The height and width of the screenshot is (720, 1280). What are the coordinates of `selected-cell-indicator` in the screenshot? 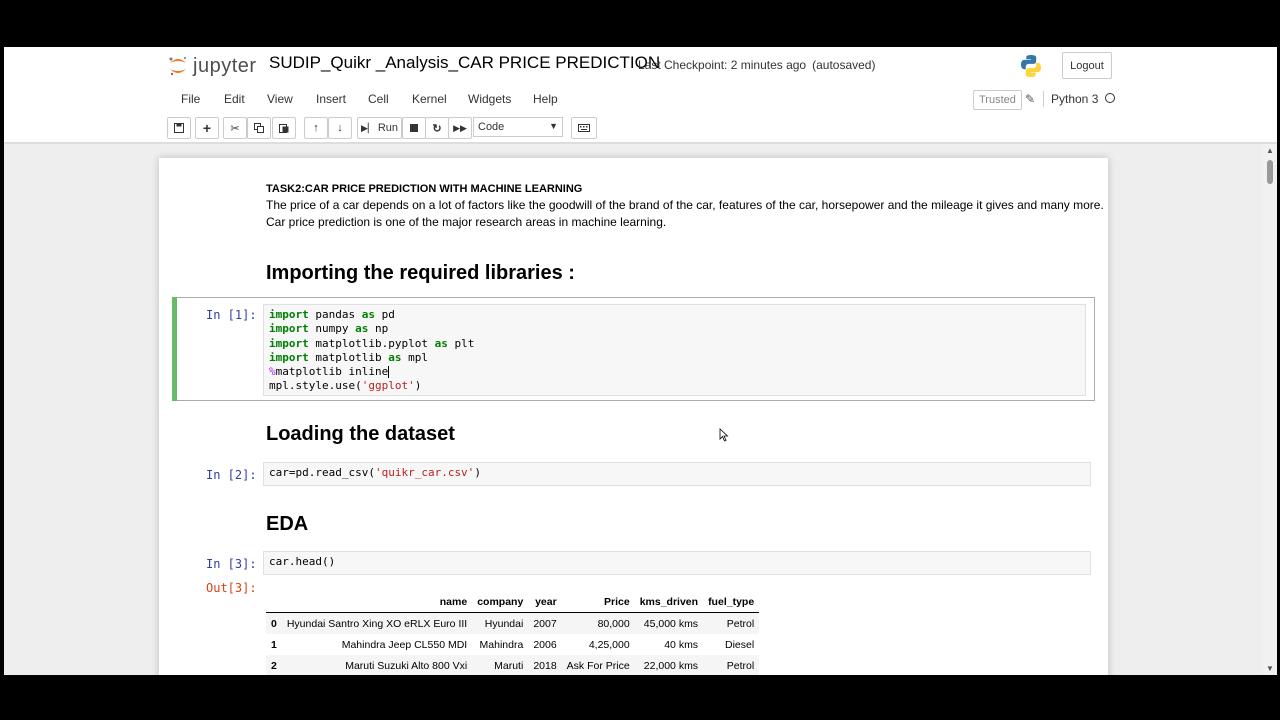 It's located at (174, 349).